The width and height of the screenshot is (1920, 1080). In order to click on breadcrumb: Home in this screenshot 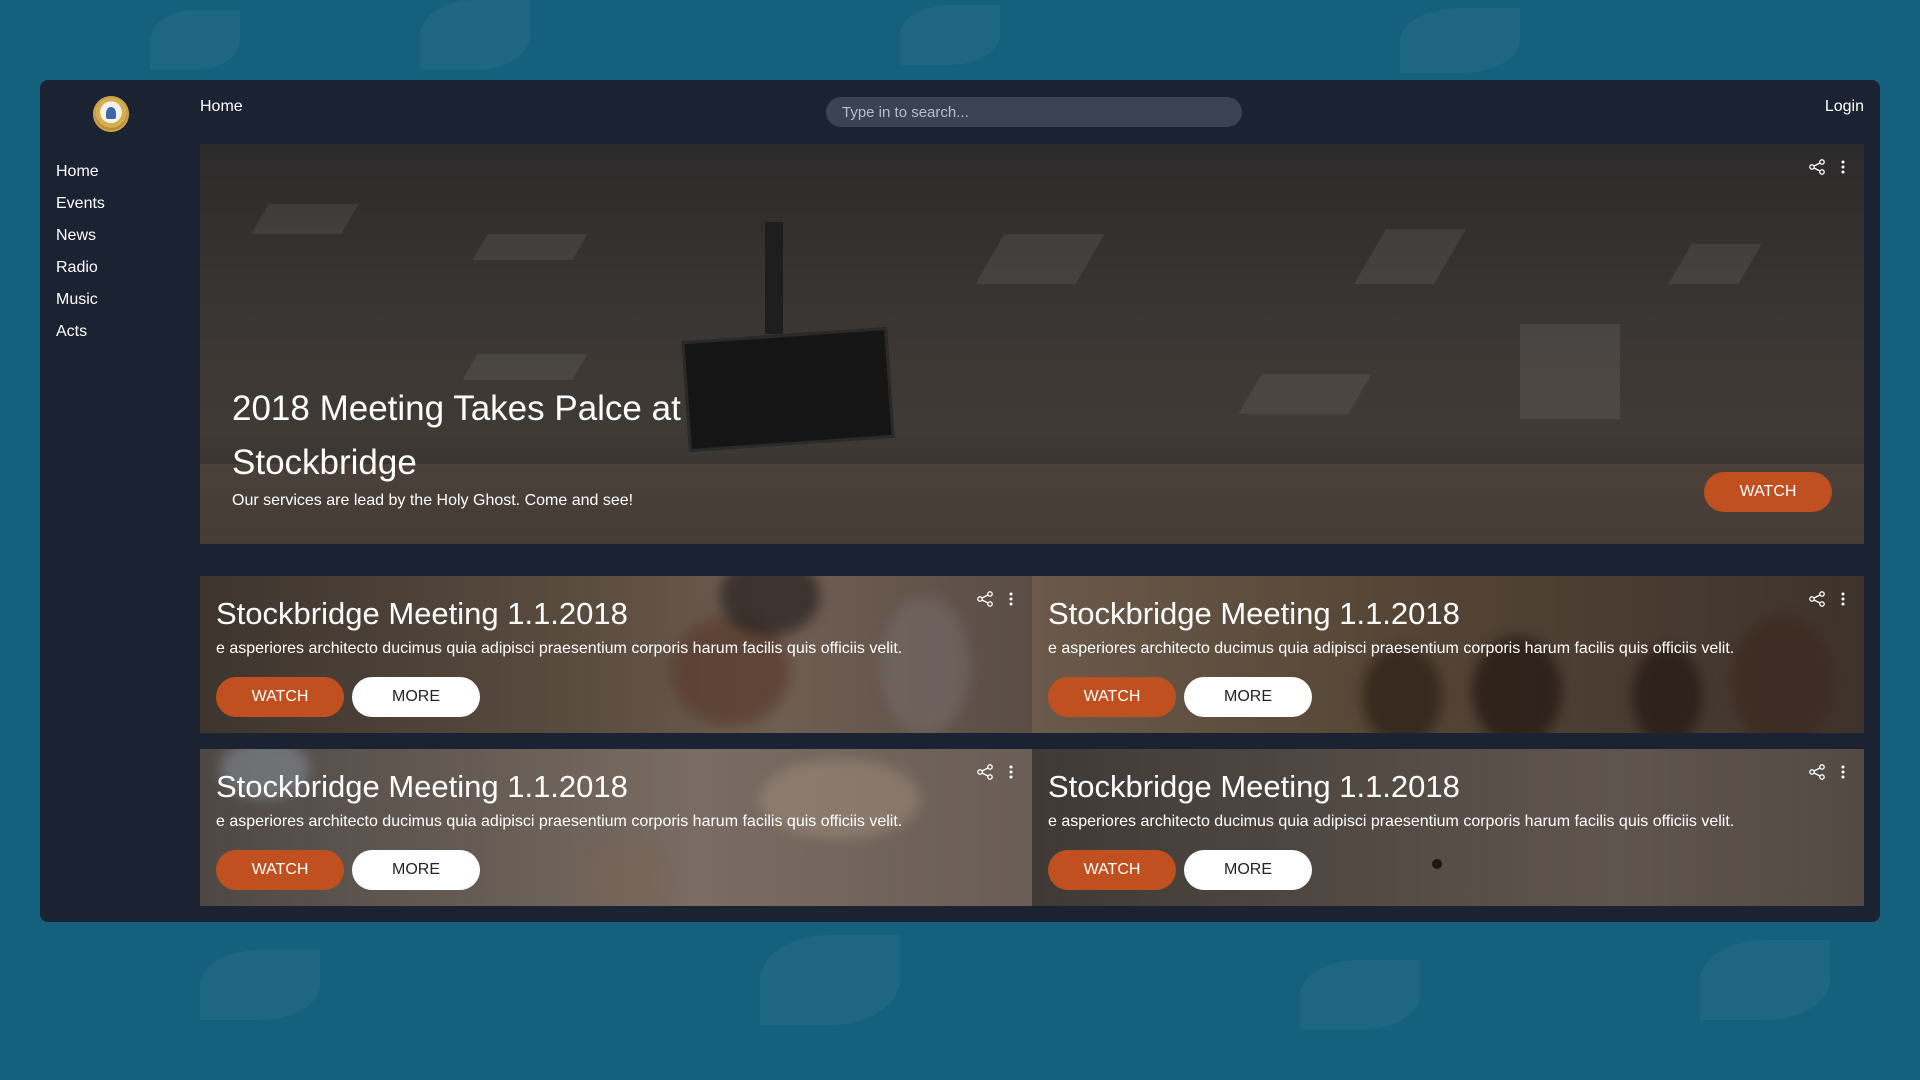, I will do `click(221, 107)`.